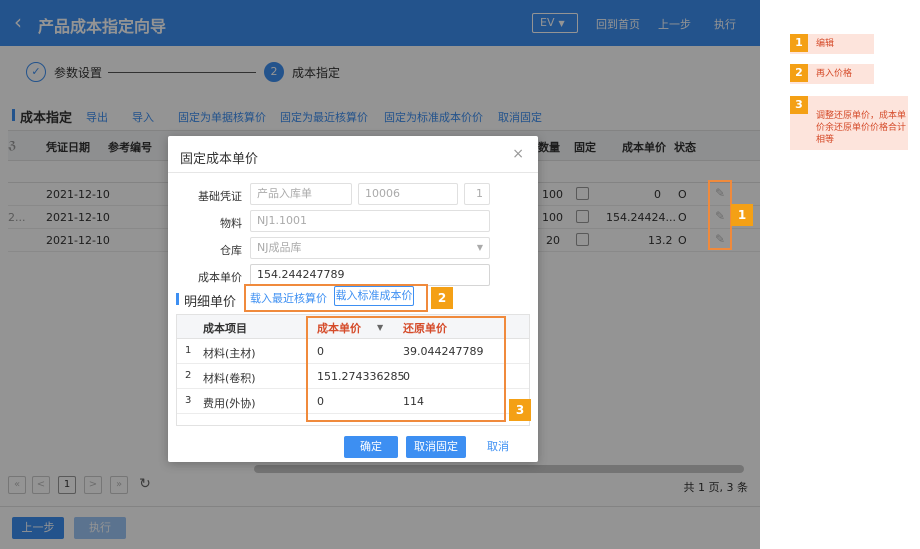 Image resolution: width=920 pixels, height=549 pixels. I want to click on close-icon: ×, so click(518, 154).